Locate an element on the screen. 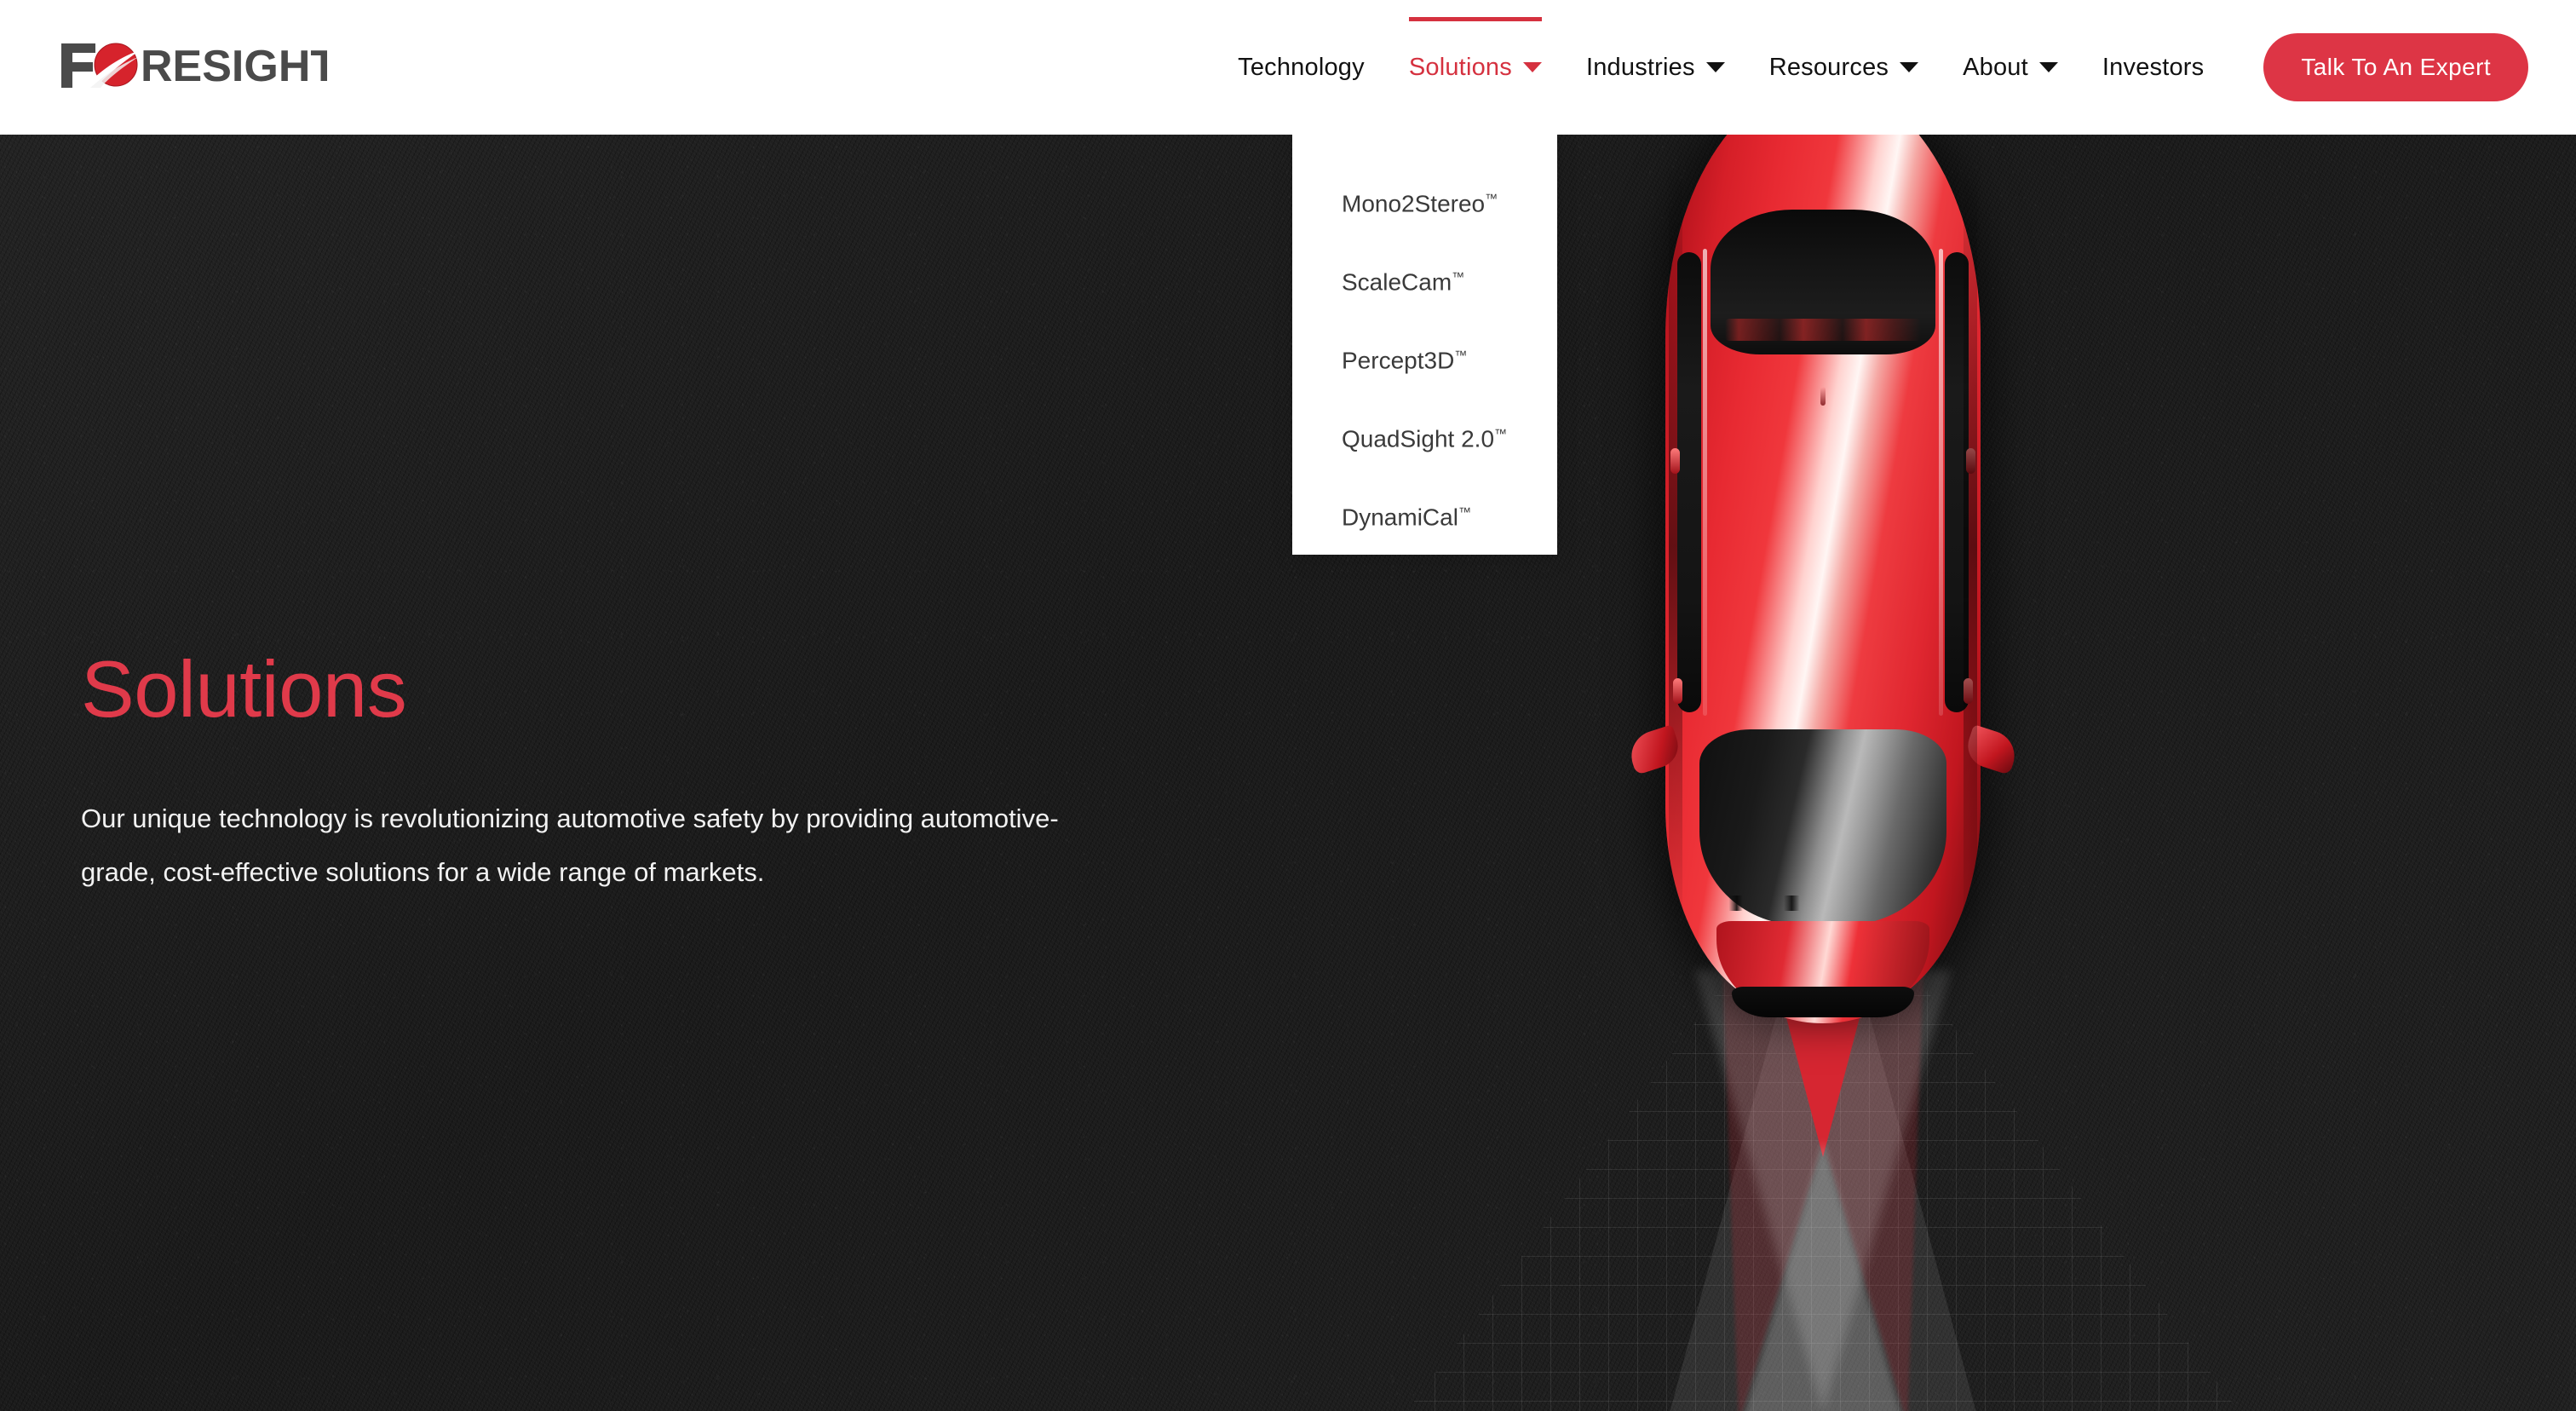  dropdown-item-dynamical: DynamiCal™ is located at coordinates (1425, 513).